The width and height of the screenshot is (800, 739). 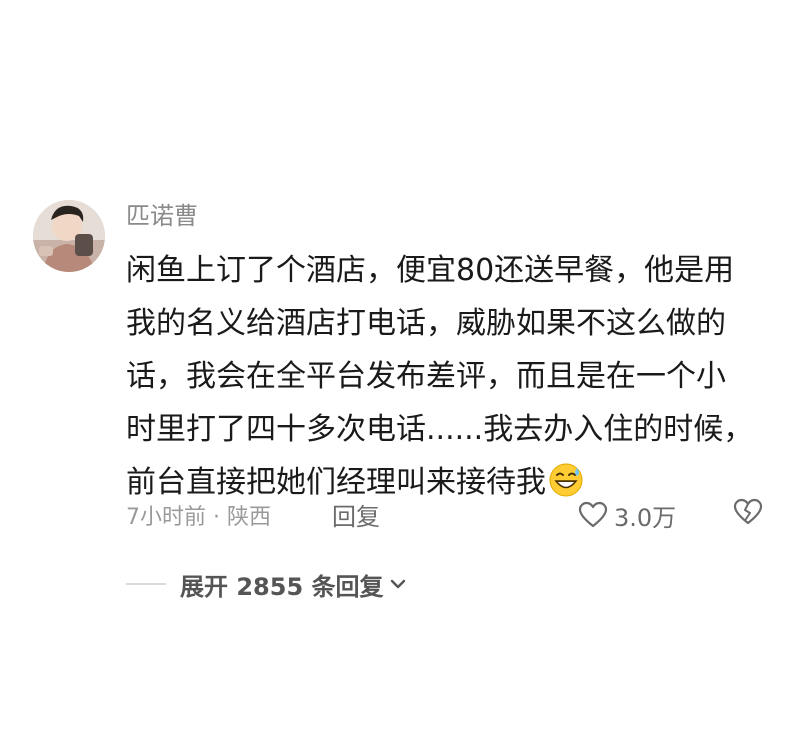 I want to click on broken-heart-icon, so click(x=748, y=511).